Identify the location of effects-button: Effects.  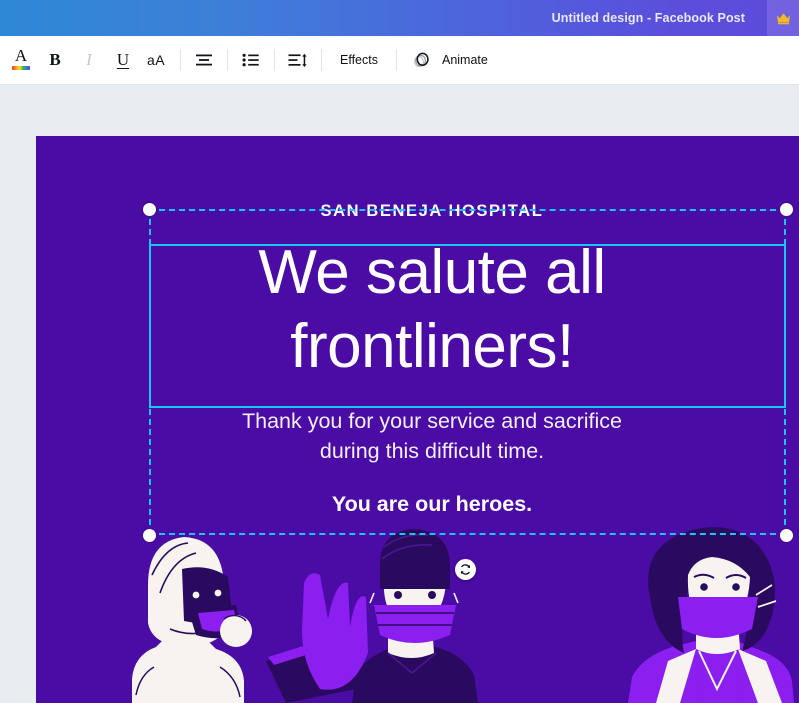
(359, 60).